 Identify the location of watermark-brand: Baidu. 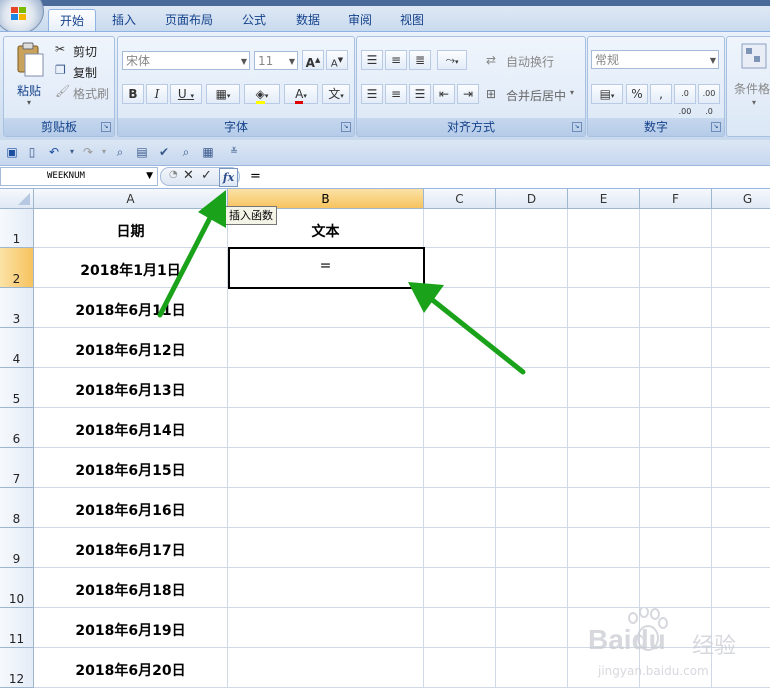
(627, 639).